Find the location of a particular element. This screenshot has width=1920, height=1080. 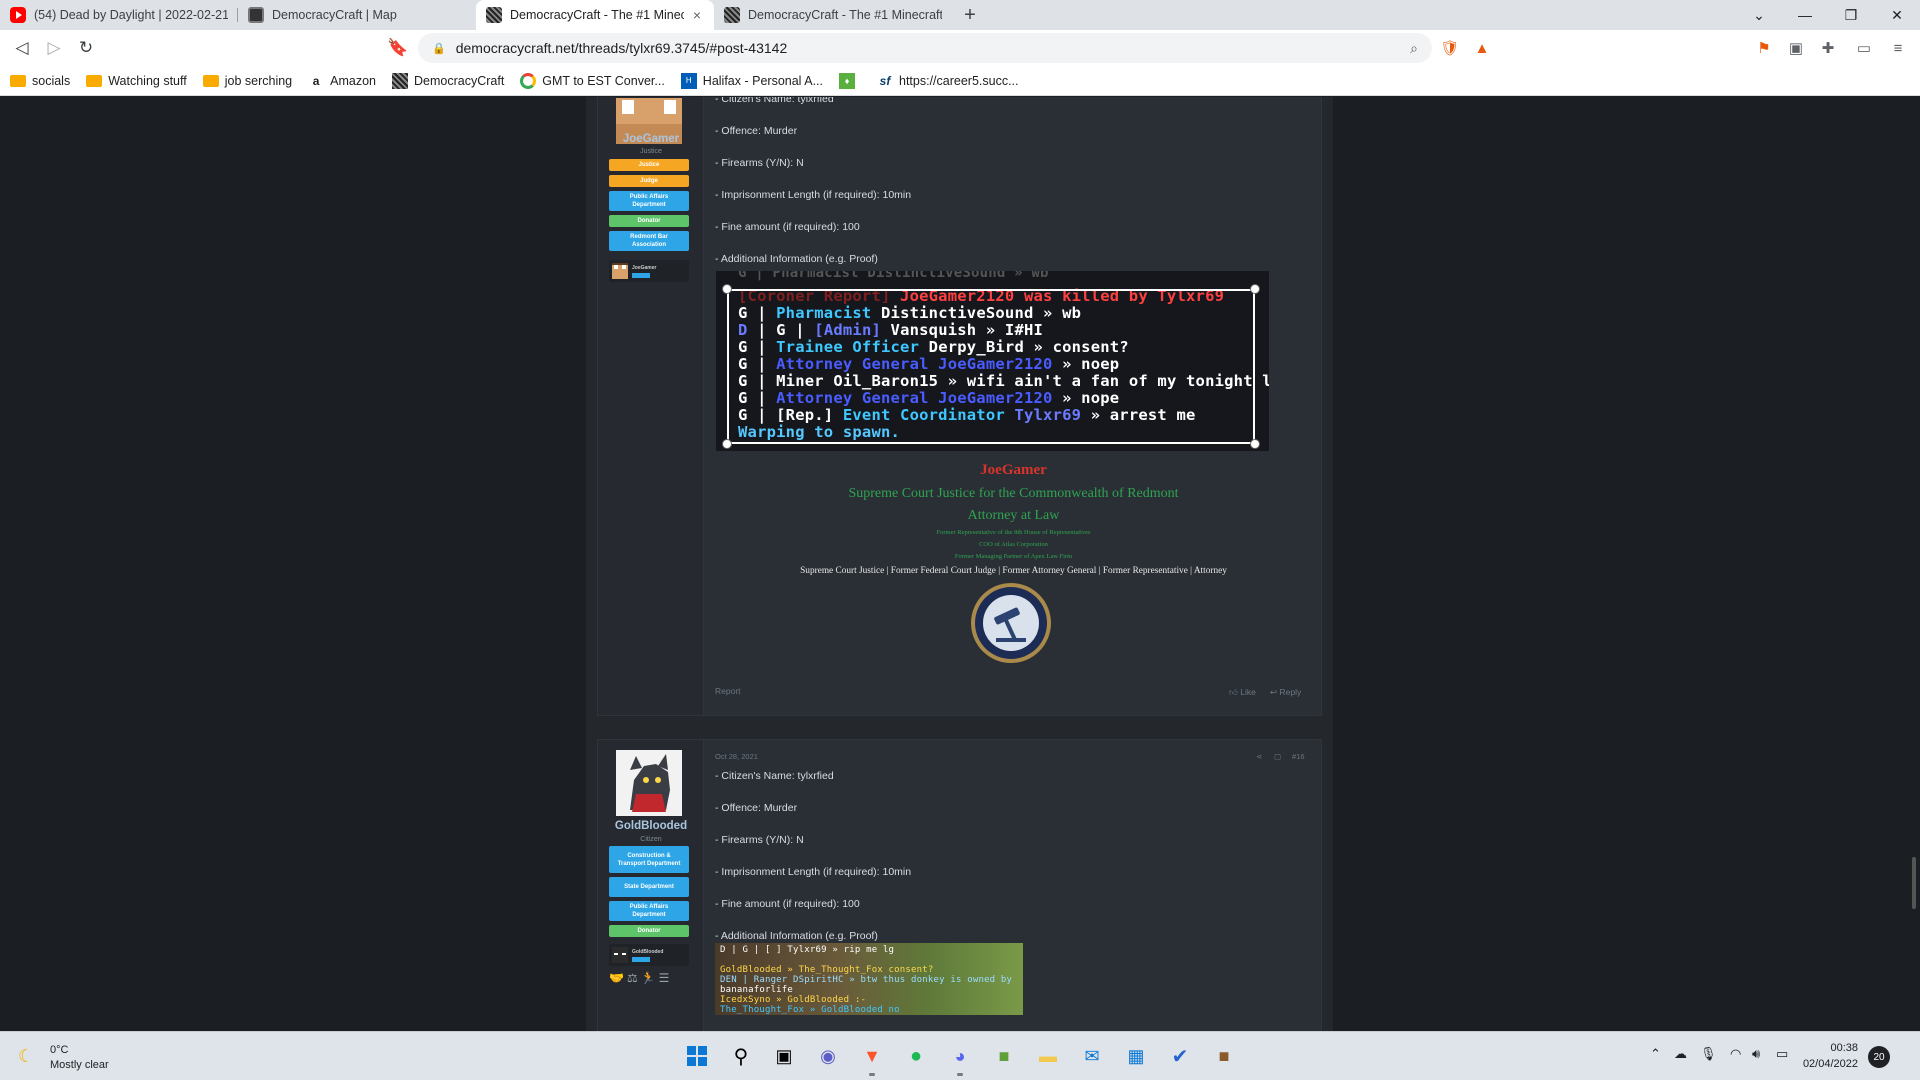

back-icon: ◁ is located at coordinates (22, 48).